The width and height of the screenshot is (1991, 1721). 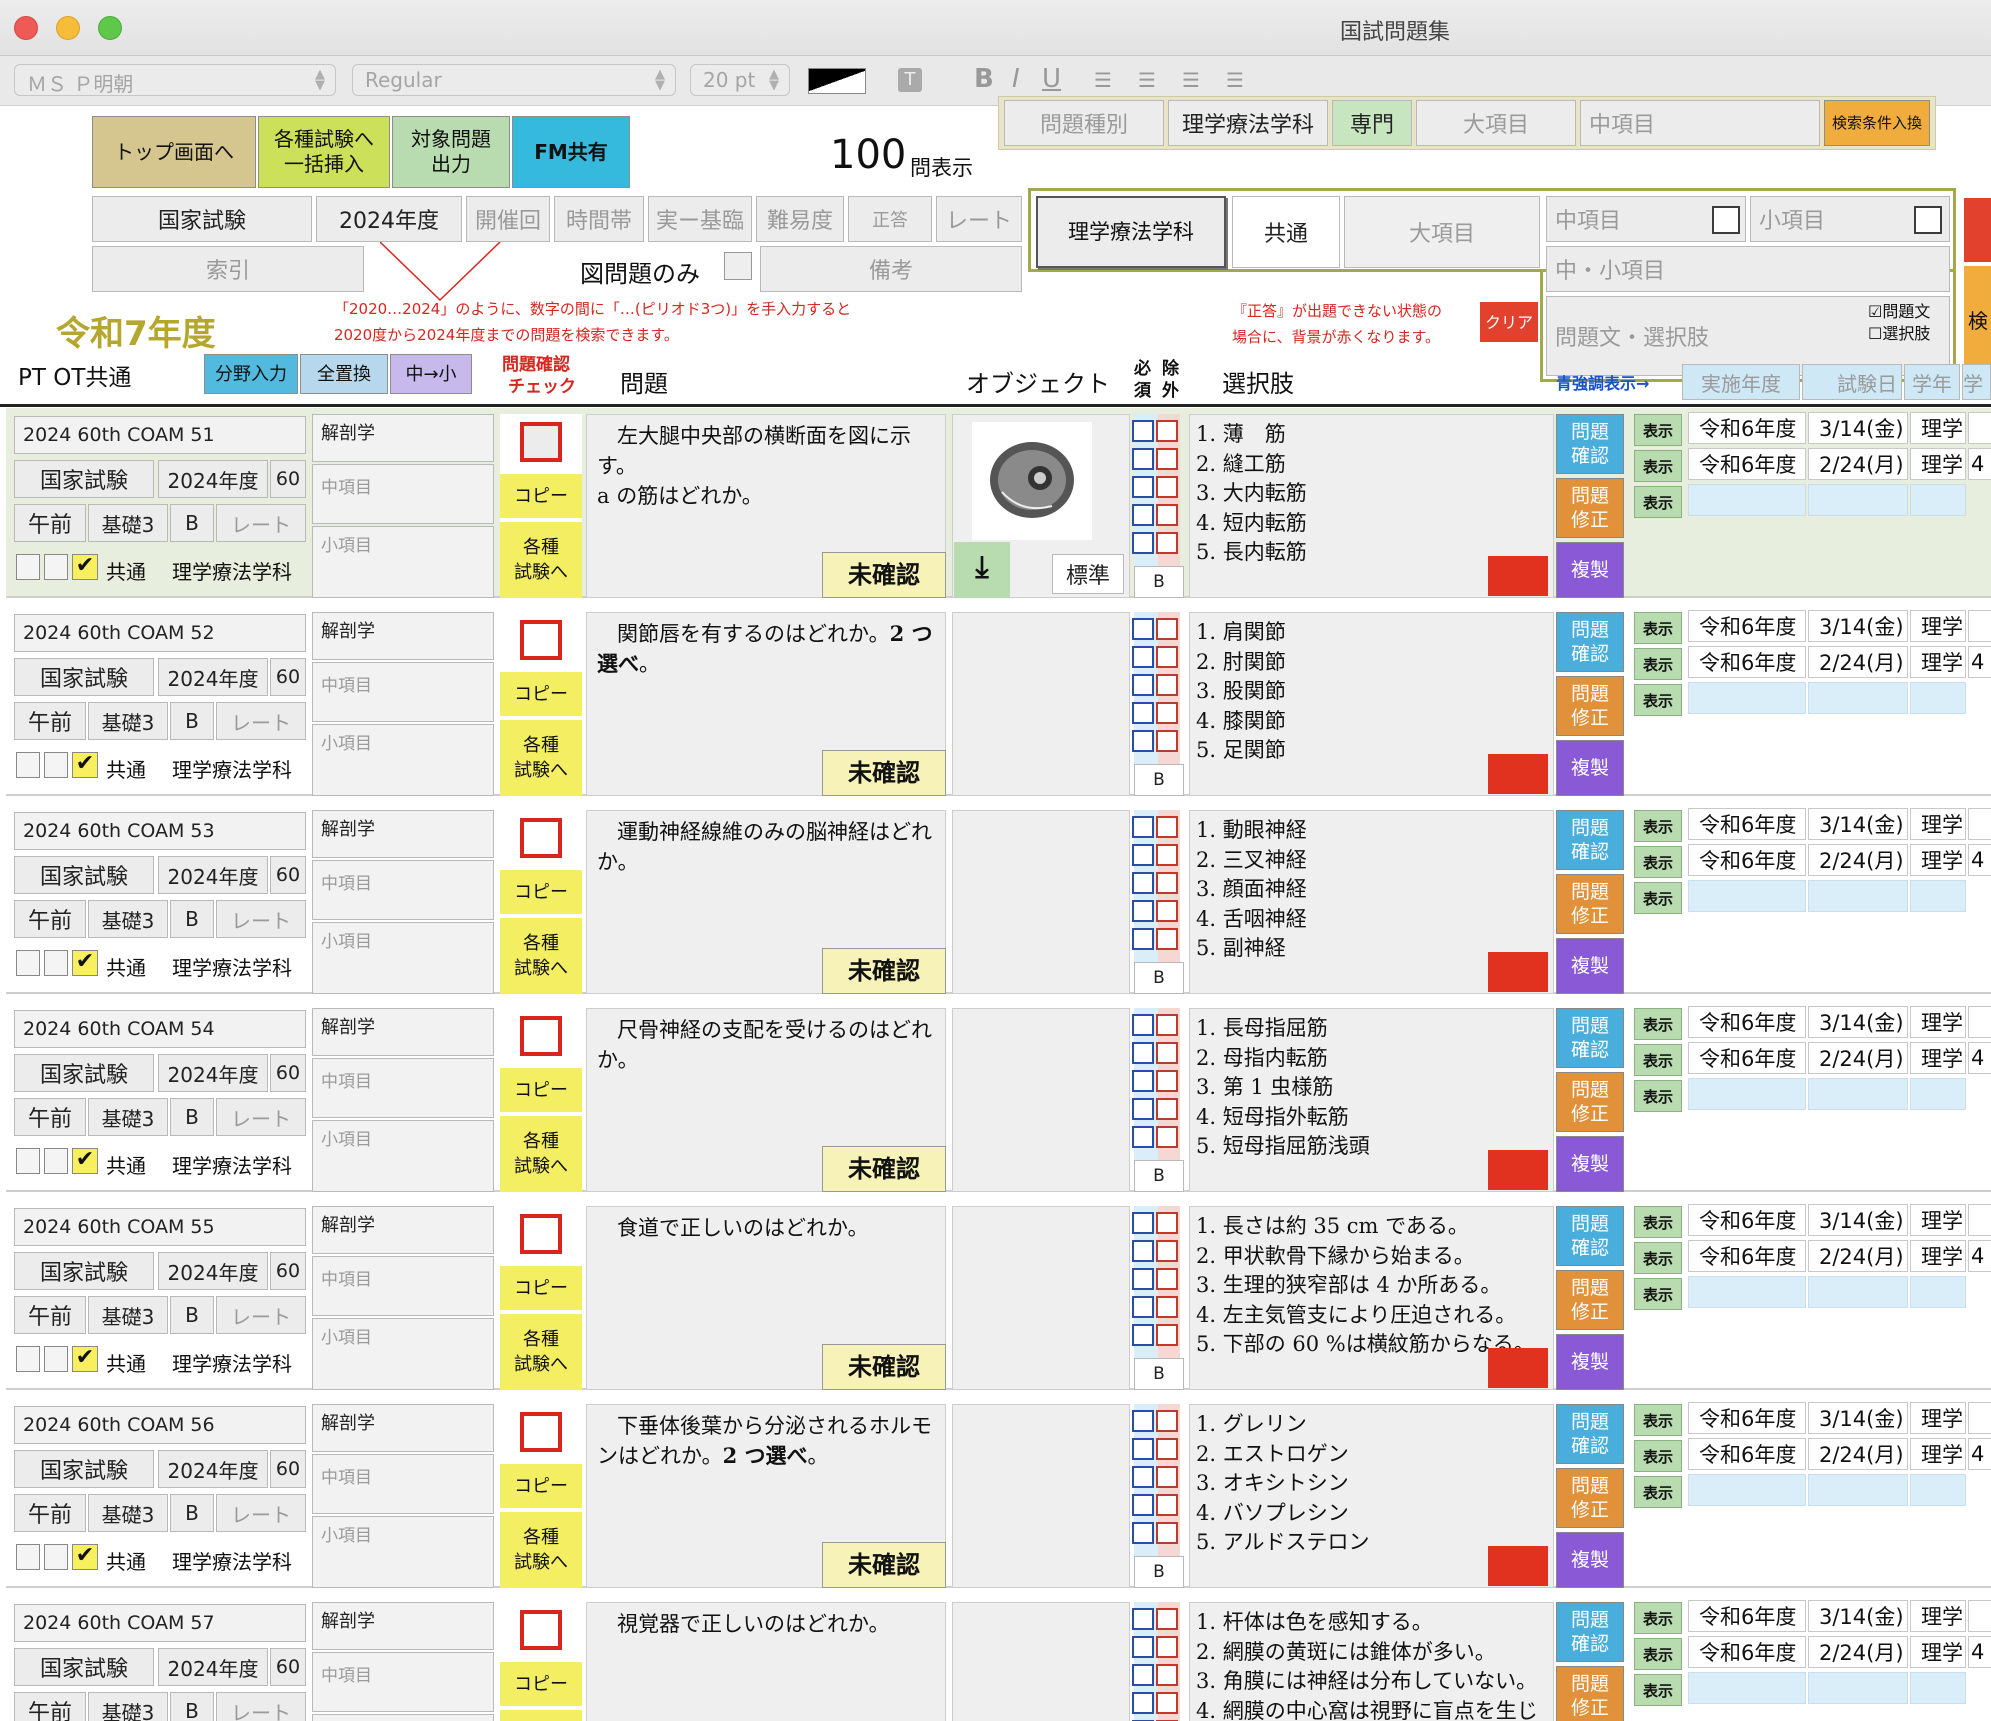 What do you see at coordinates (1979, 1220) in the screenshot?
I see `grade-more` at bounding box center [1979, 1220].